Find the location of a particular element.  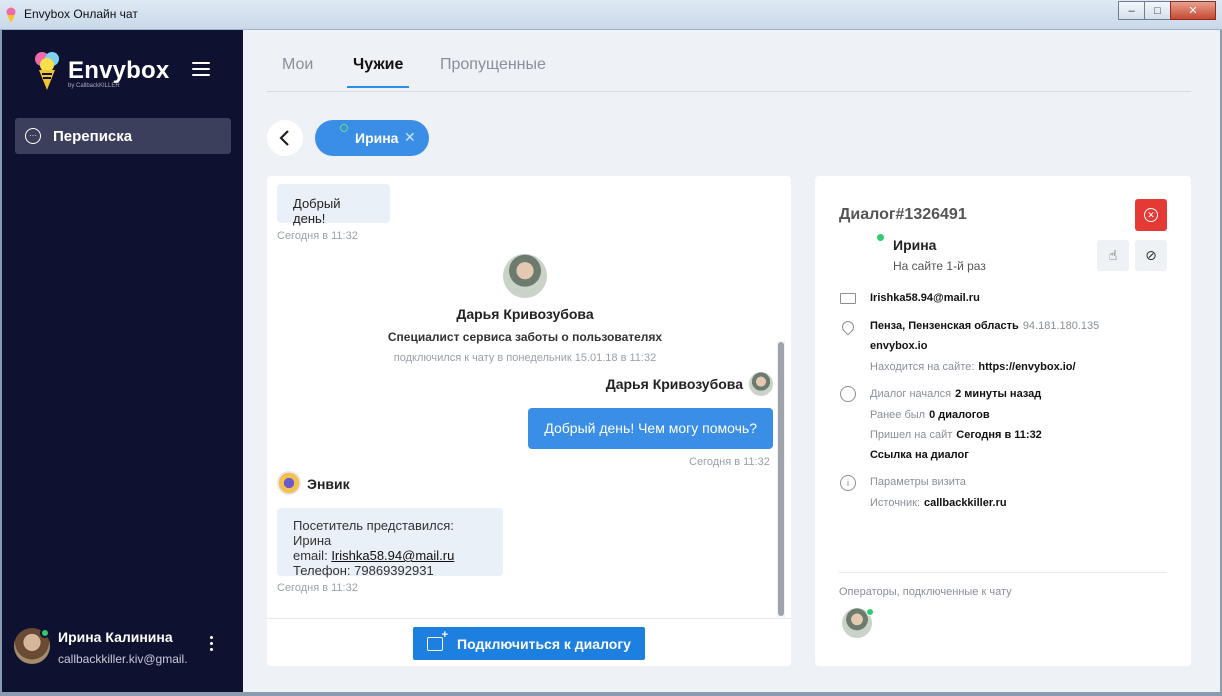

sidebar-item-chats: ··· Переписка is located at coordinates (123, 136).